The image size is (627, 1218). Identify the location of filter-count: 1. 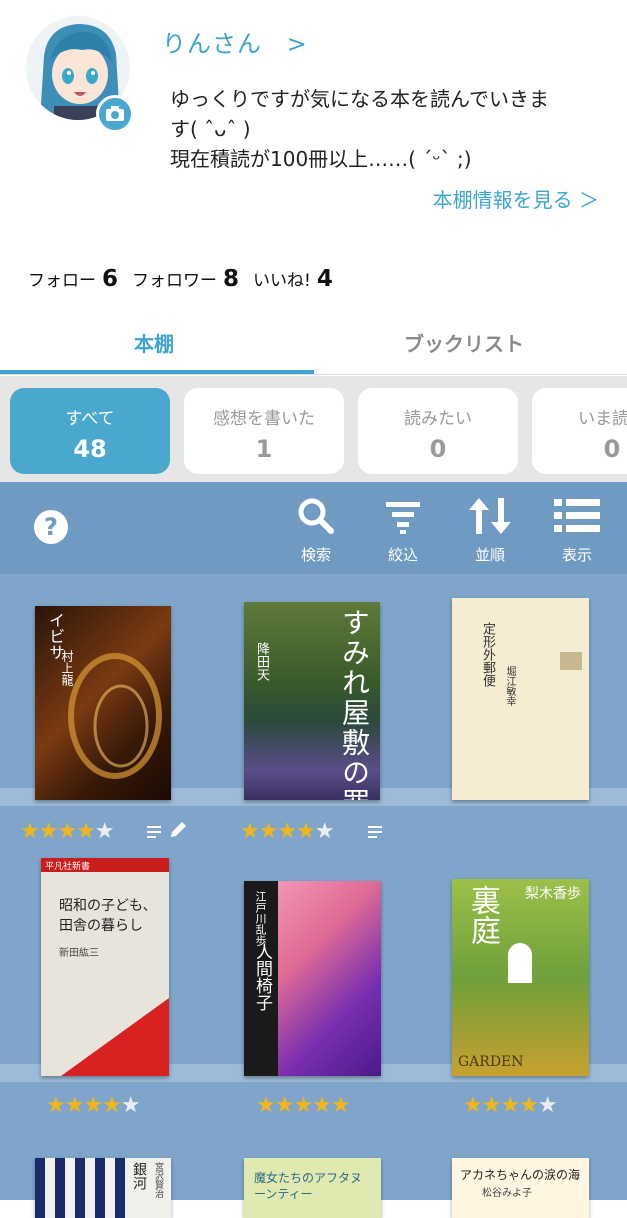
(264, 449).